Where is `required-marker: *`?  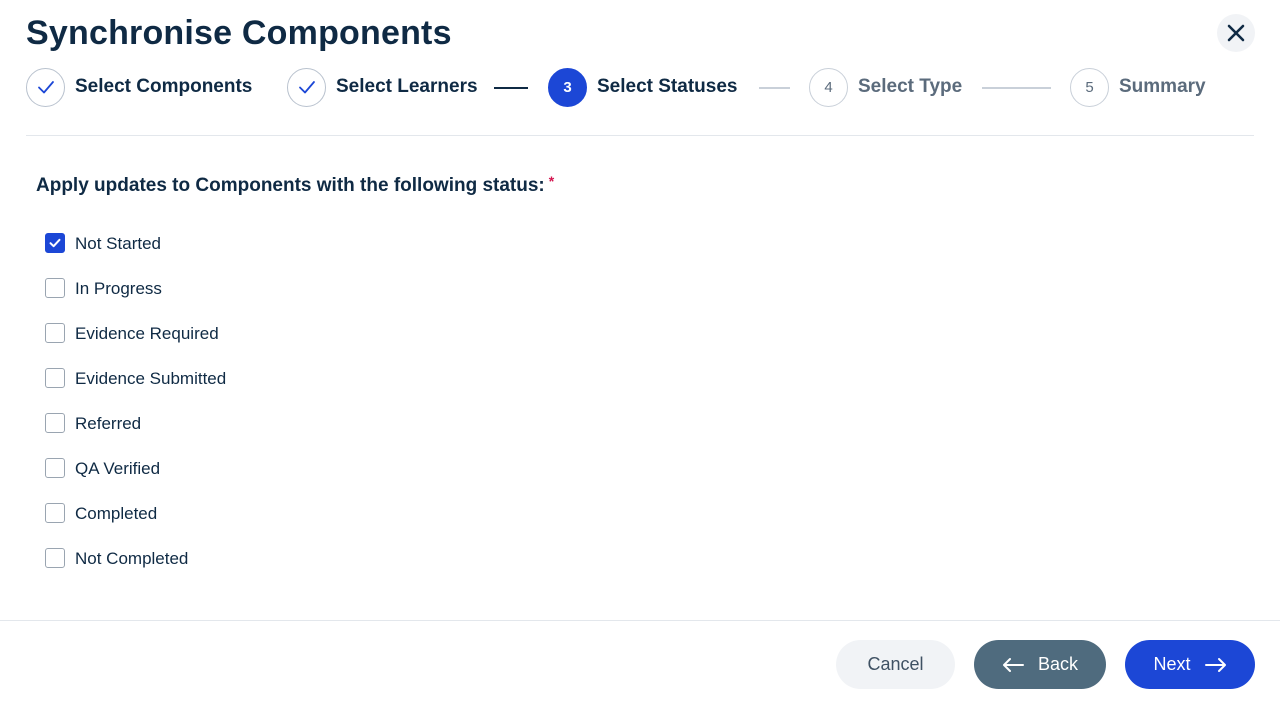 required-marker: * is located at coordinates (551, 181).